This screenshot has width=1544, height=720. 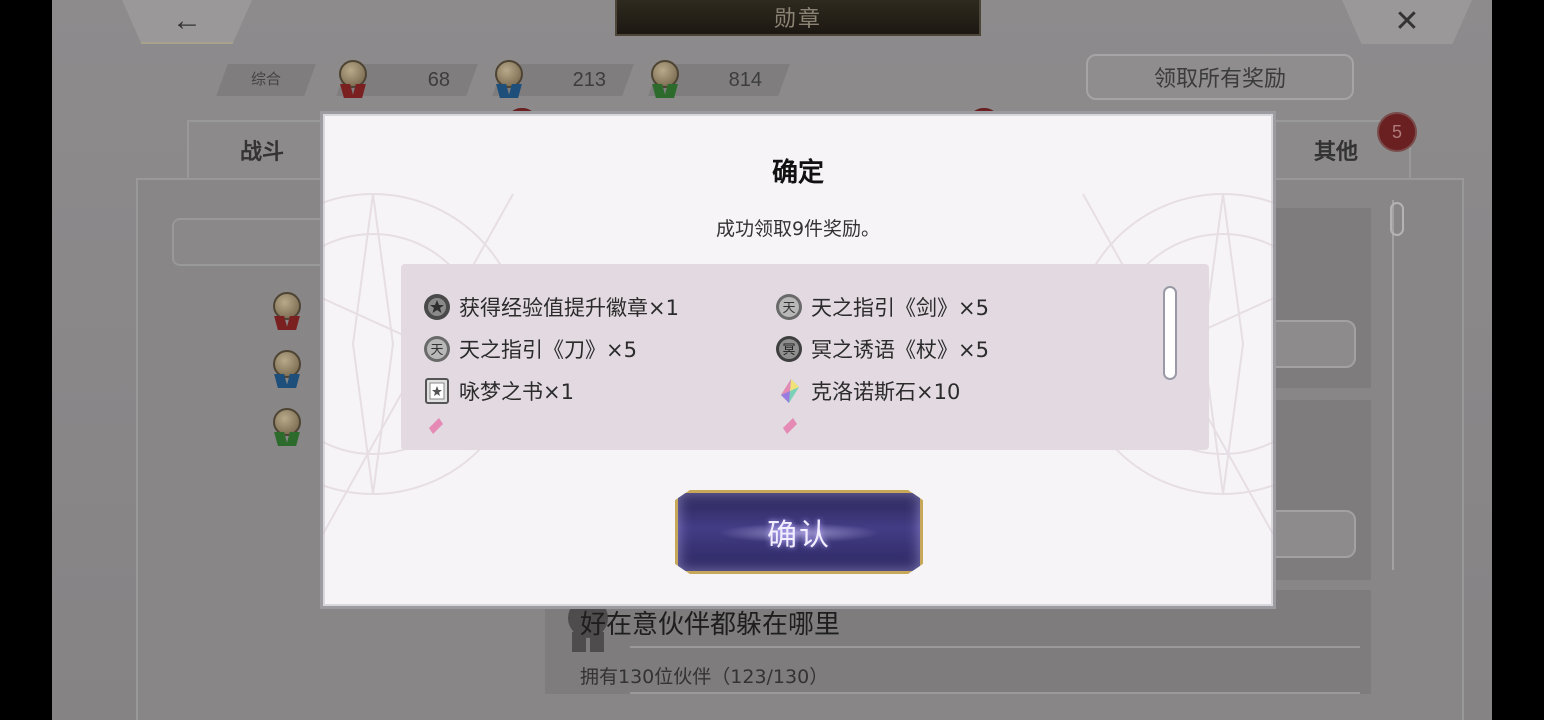 I want to click on summary-label: 综合, so click(x=265, y=79).